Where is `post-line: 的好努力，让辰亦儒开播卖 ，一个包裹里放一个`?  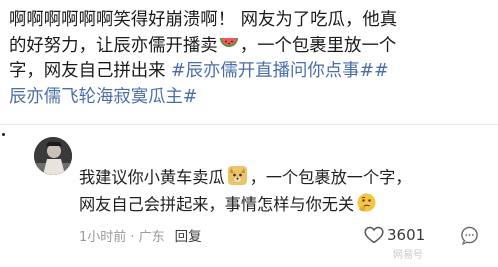 post-line: 的好努力，让辰亦儒开播卖 ，一个包裹里放一个 is located at coordinates (250, 47).